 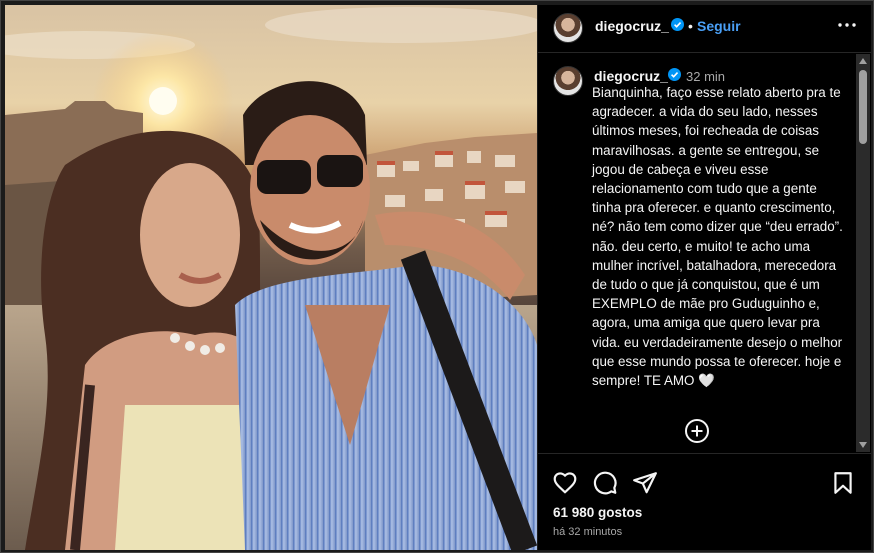 What do you see at coordinates (863, 107) in the screenshot?
I see `scrollbar-thumb` at bounding box center [863, 107].